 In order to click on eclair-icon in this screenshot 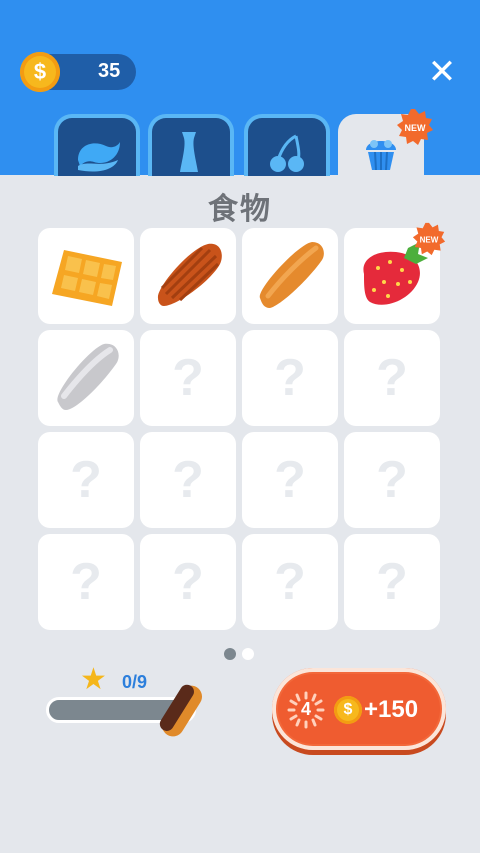, I will do `click(181, 710)`.